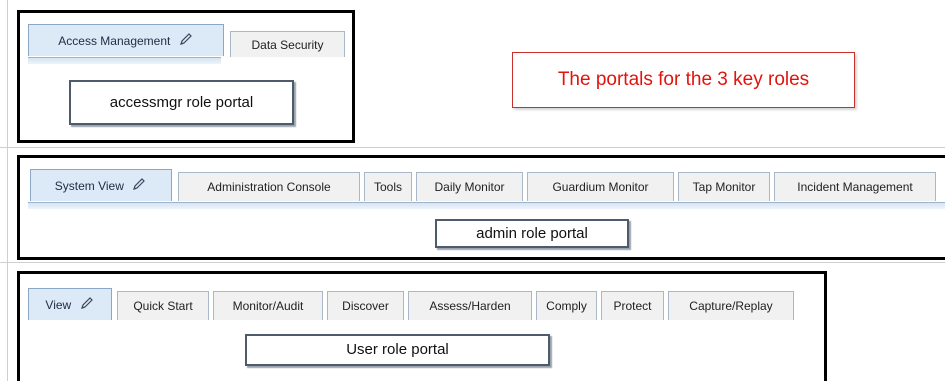  I want to click on tab-data-security: Data Security, so click(287, 44).